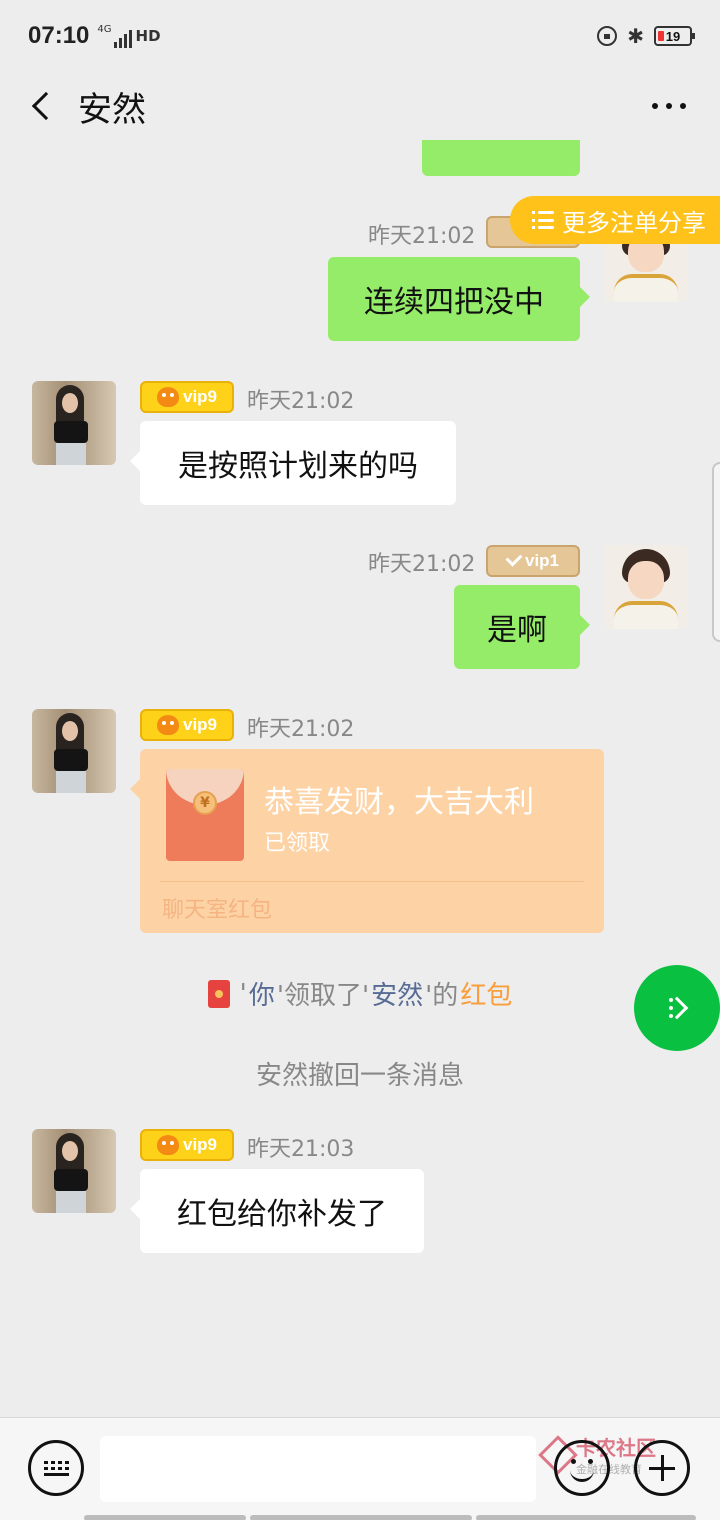 This screenshot has height=1520, width=720. What do you see at coordinates (114, 36) in the screenshot?
I see `signal-icon: 4G` at bounding box center [114, 36].